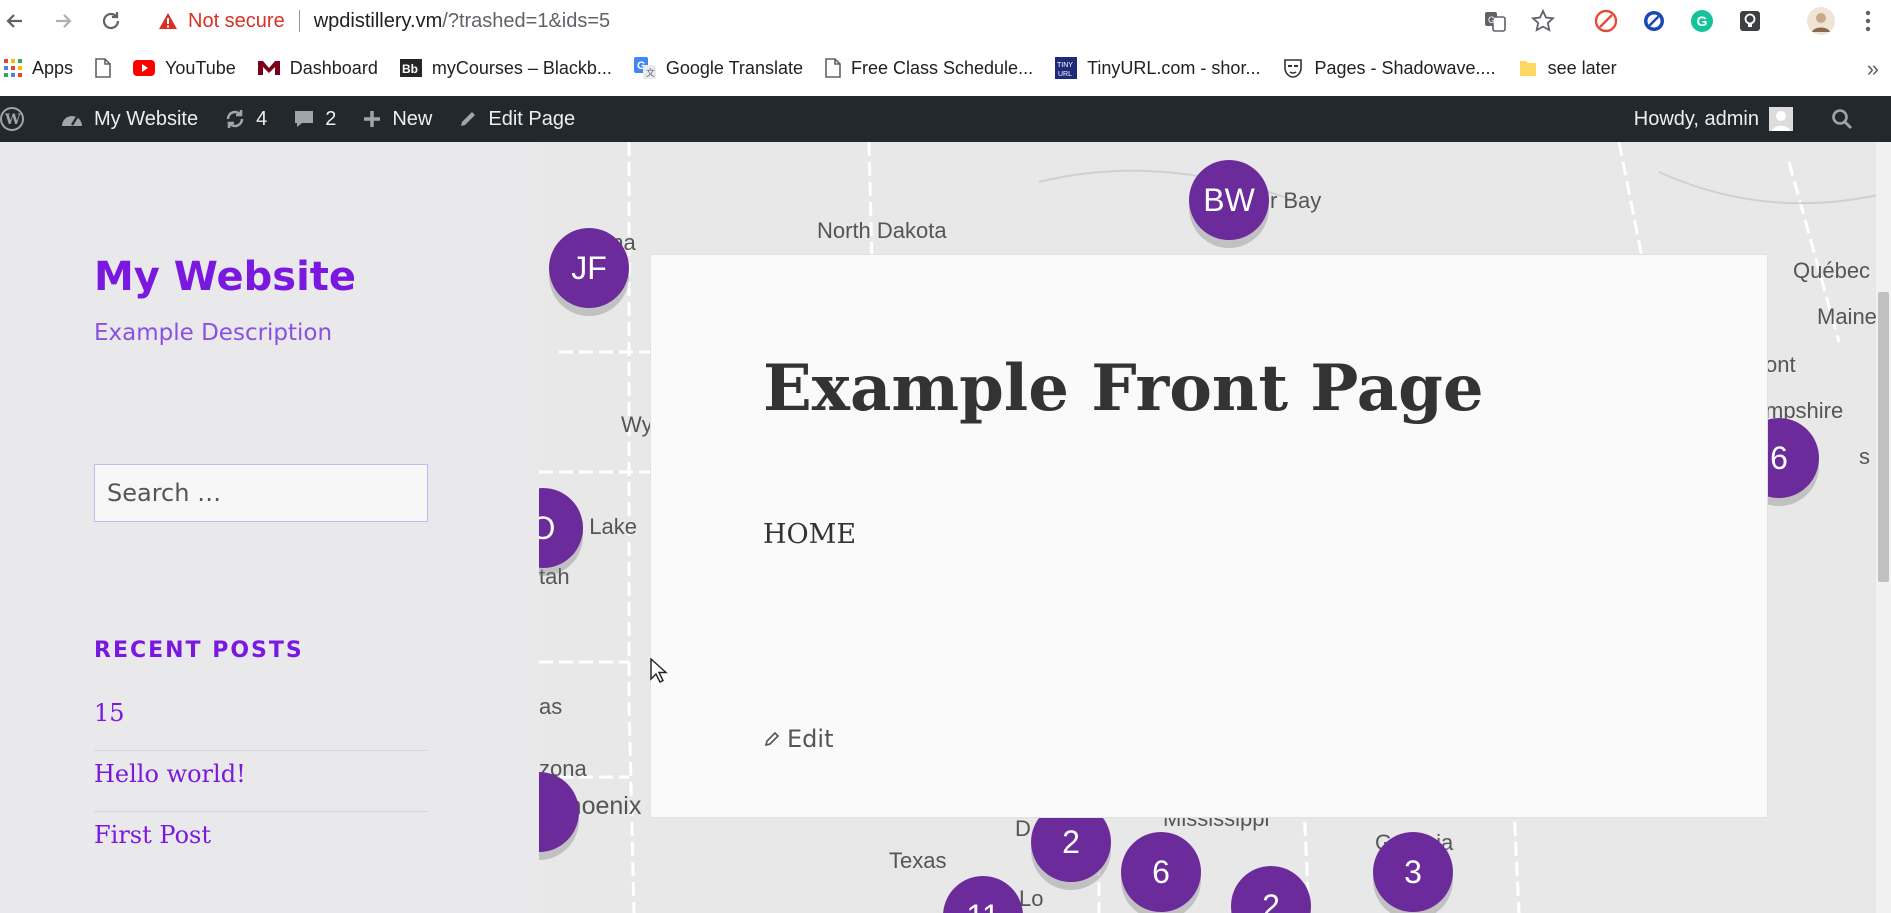 Image resolution: width=1891 pixels, height=913 pixels. I want to click on profile-avatar-icon, so click(1821, 21).